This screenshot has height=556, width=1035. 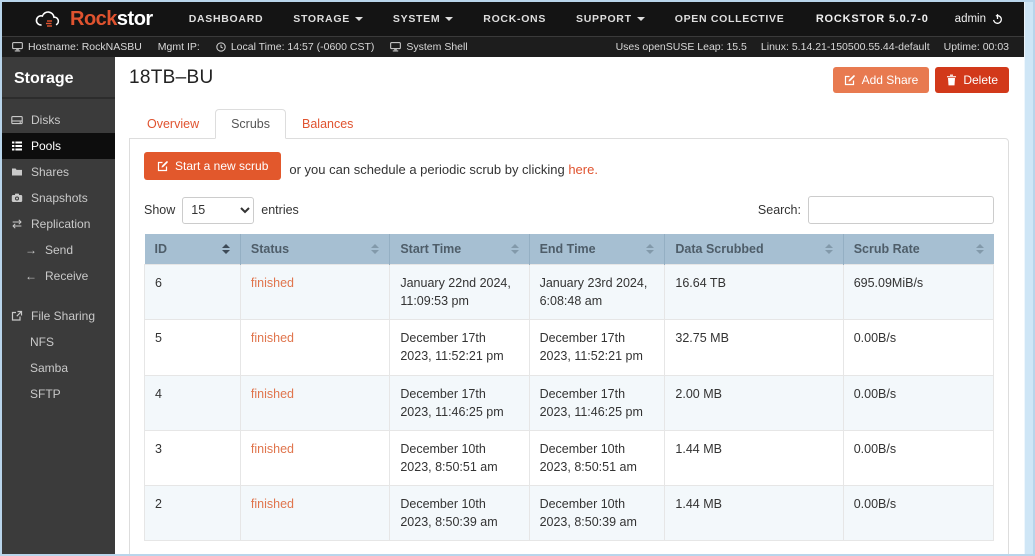 I want to click on arrow-right-icon: →, so click(x=31, y=250).